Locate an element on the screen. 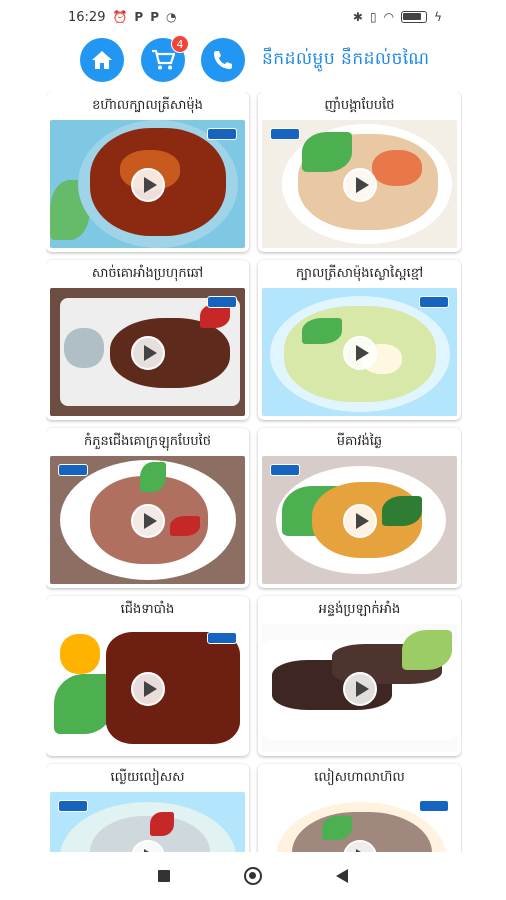 The height and width of the screenshot is (900, 506). status-right: ✱ ▯ ◠ ϟ is located at coordinates (397, 17).